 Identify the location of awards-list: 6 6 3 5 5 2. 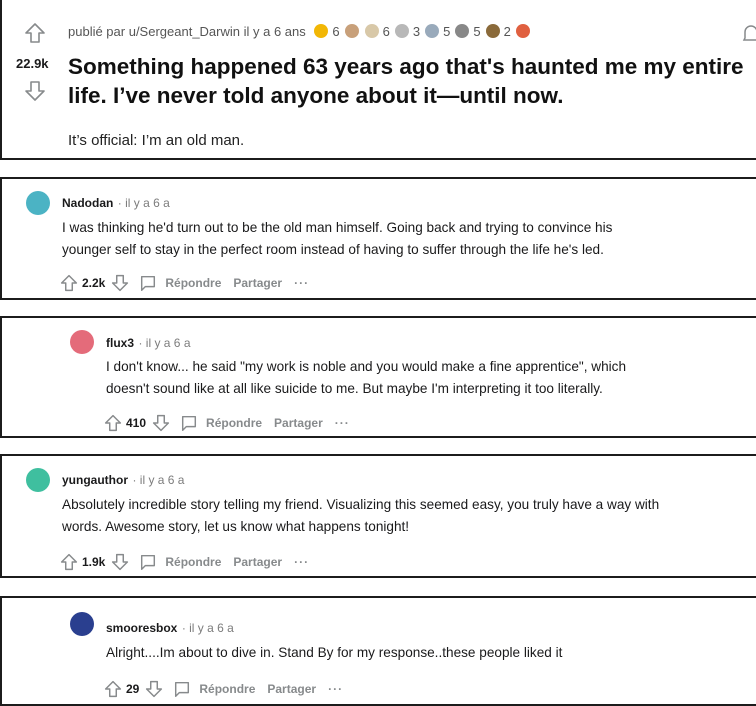
(419, 31).